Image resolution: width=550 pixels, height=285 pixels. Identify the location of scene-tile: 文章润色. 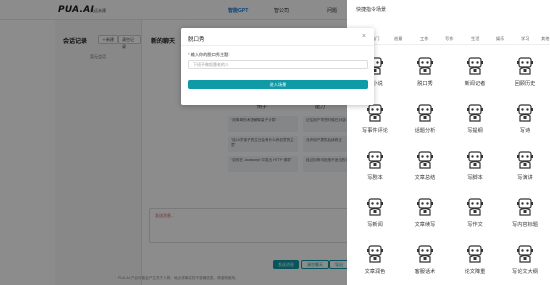
(375, 261).